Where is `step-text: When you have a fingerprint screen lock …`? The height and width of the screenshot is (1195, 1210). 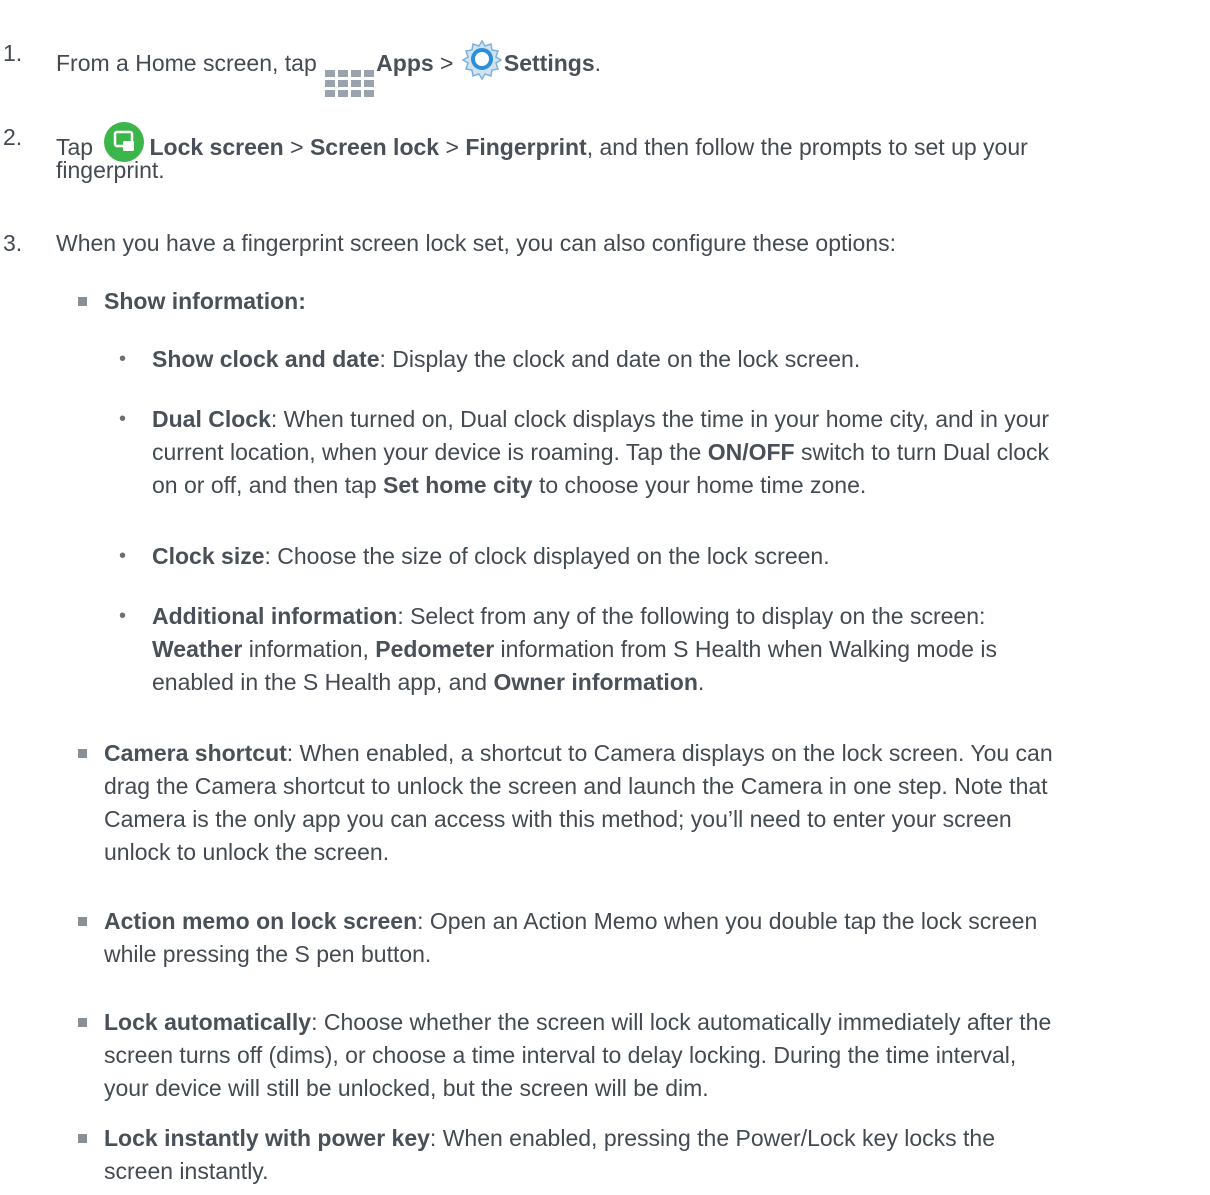 step-text: When you have a fingerprint screen lock … is located at coordinates (476, 243).